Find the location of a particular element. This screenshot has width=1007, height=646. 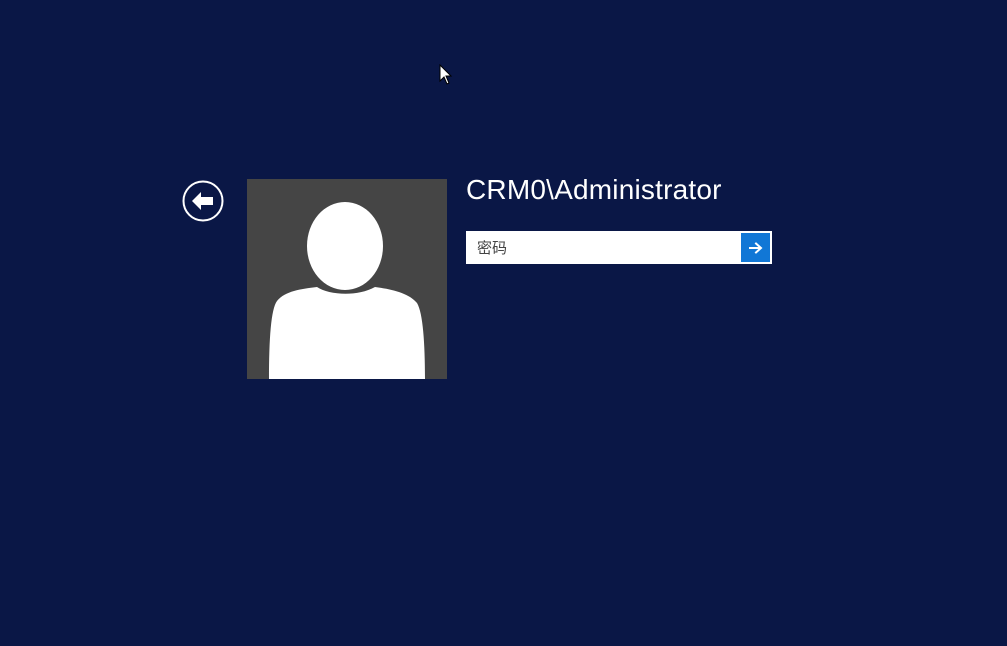

password-field-container is located at coordinates (619, 247).